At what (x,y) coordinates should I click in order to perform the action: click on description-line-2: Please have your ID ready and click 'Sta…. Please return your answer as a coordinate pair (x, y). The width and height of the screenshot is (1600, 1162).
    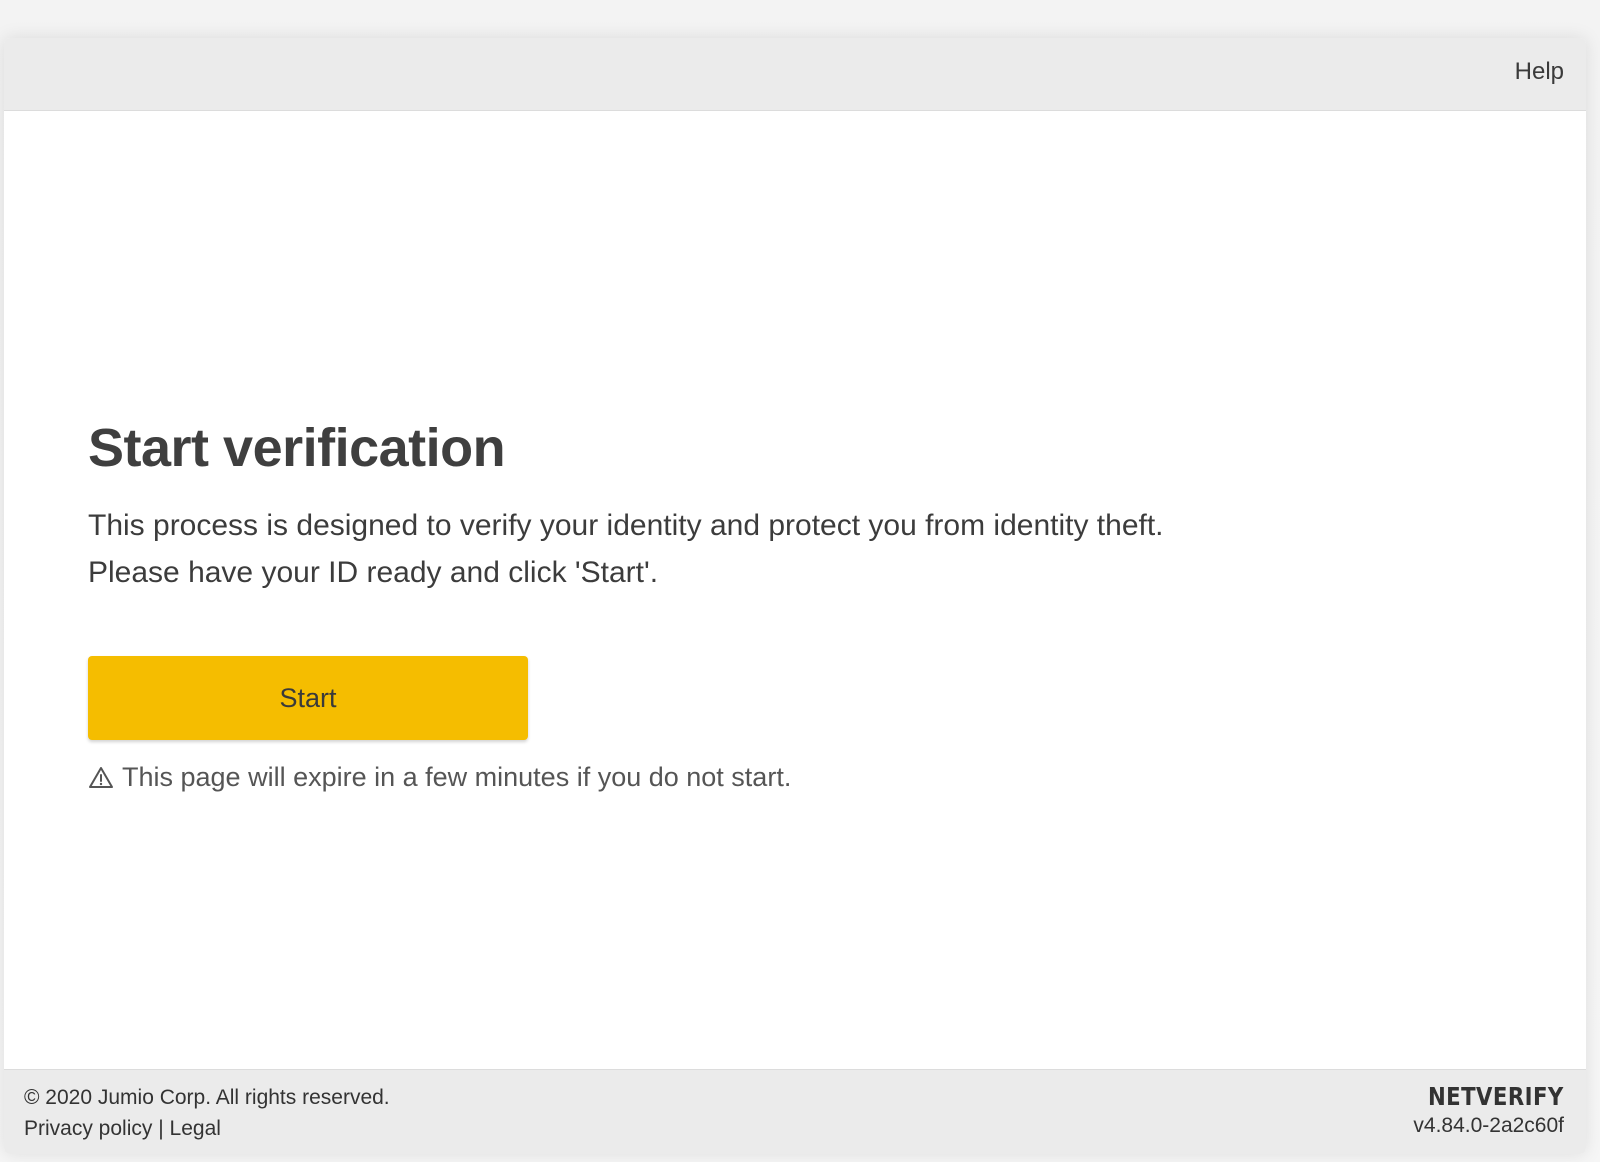
    Looking at the image, I should click on (373, 572).